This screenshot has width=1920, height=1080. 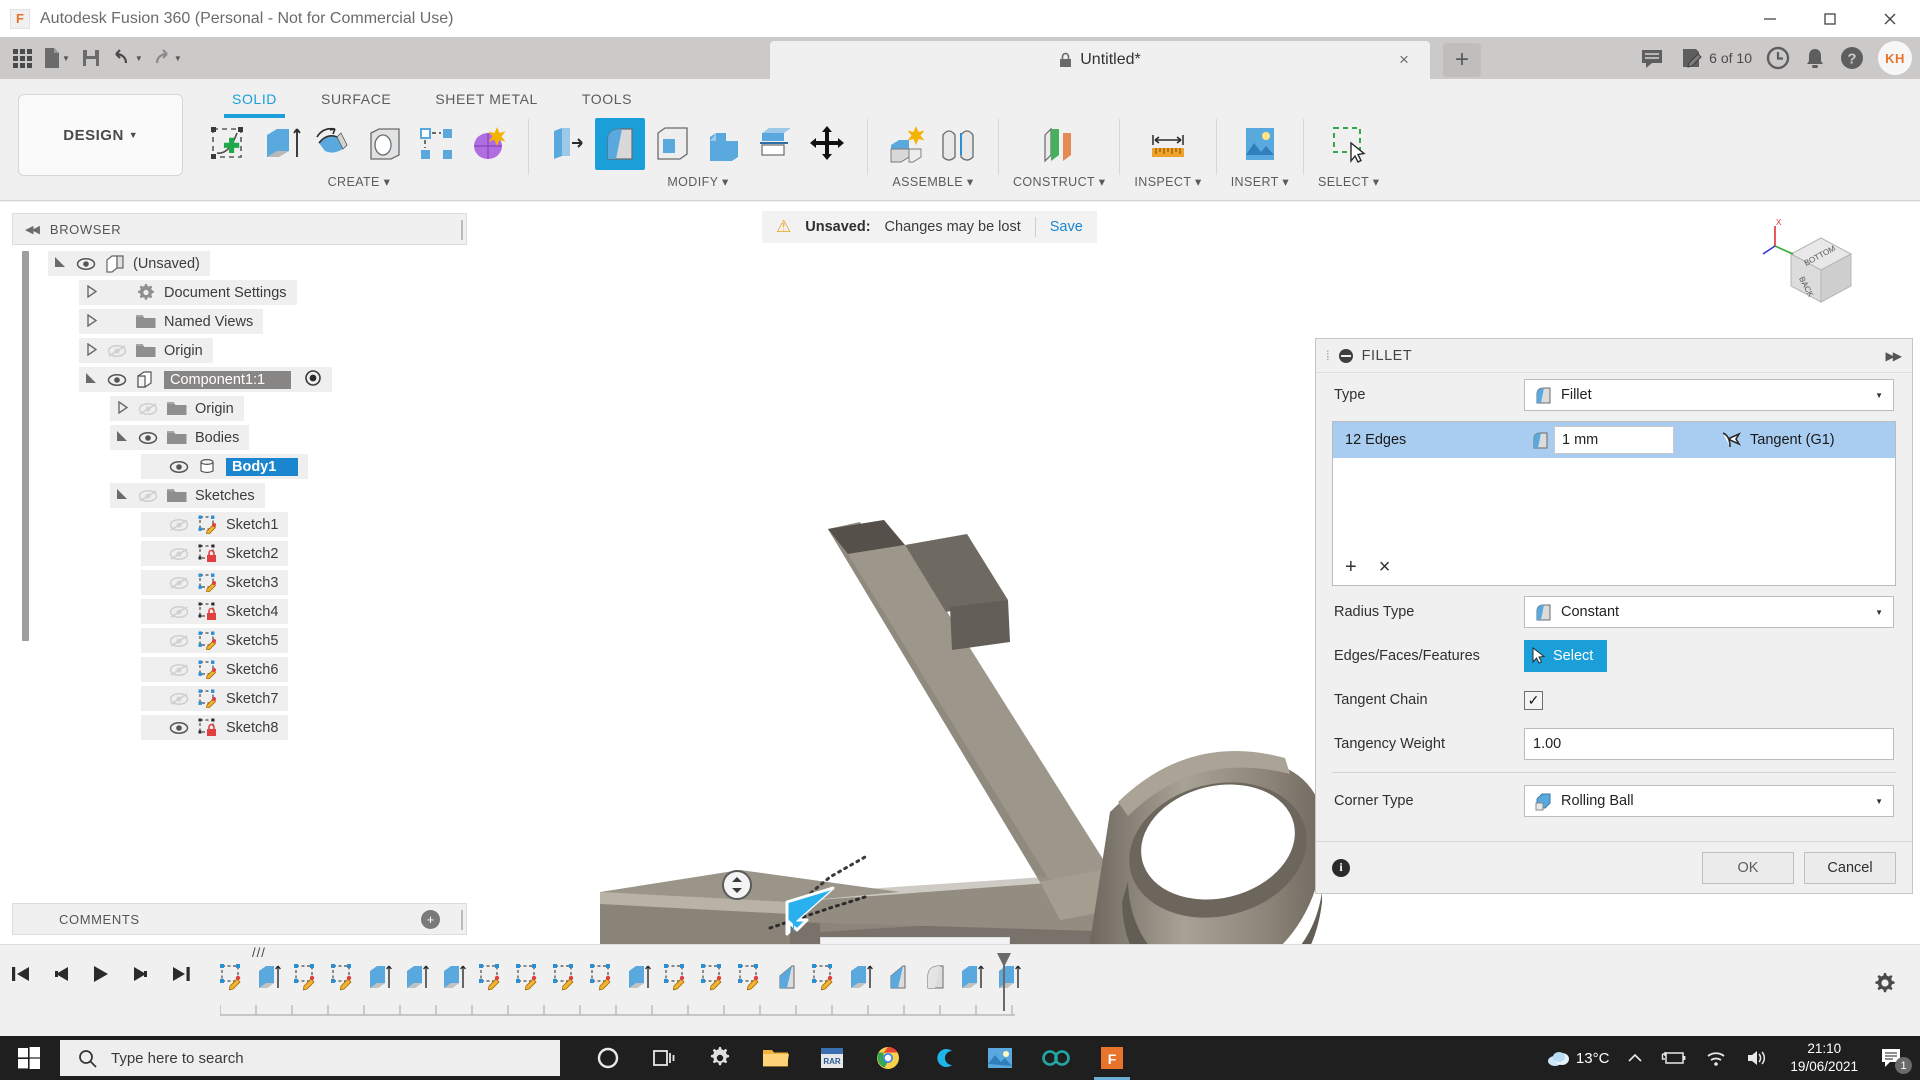 I want to click on add-comment-button: +, so click(x=430, y=919).